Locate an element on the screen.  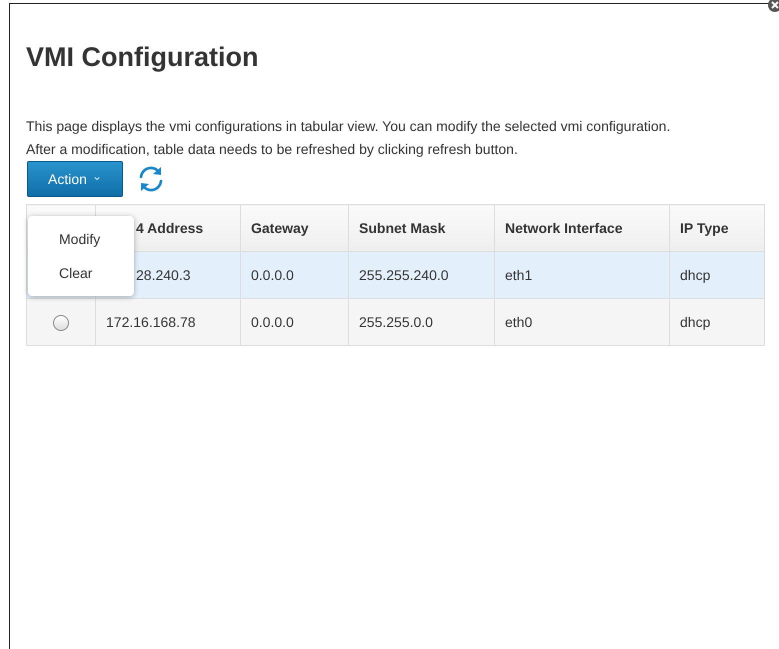
table-cell: eth1 is located at coordinates (582, 275).